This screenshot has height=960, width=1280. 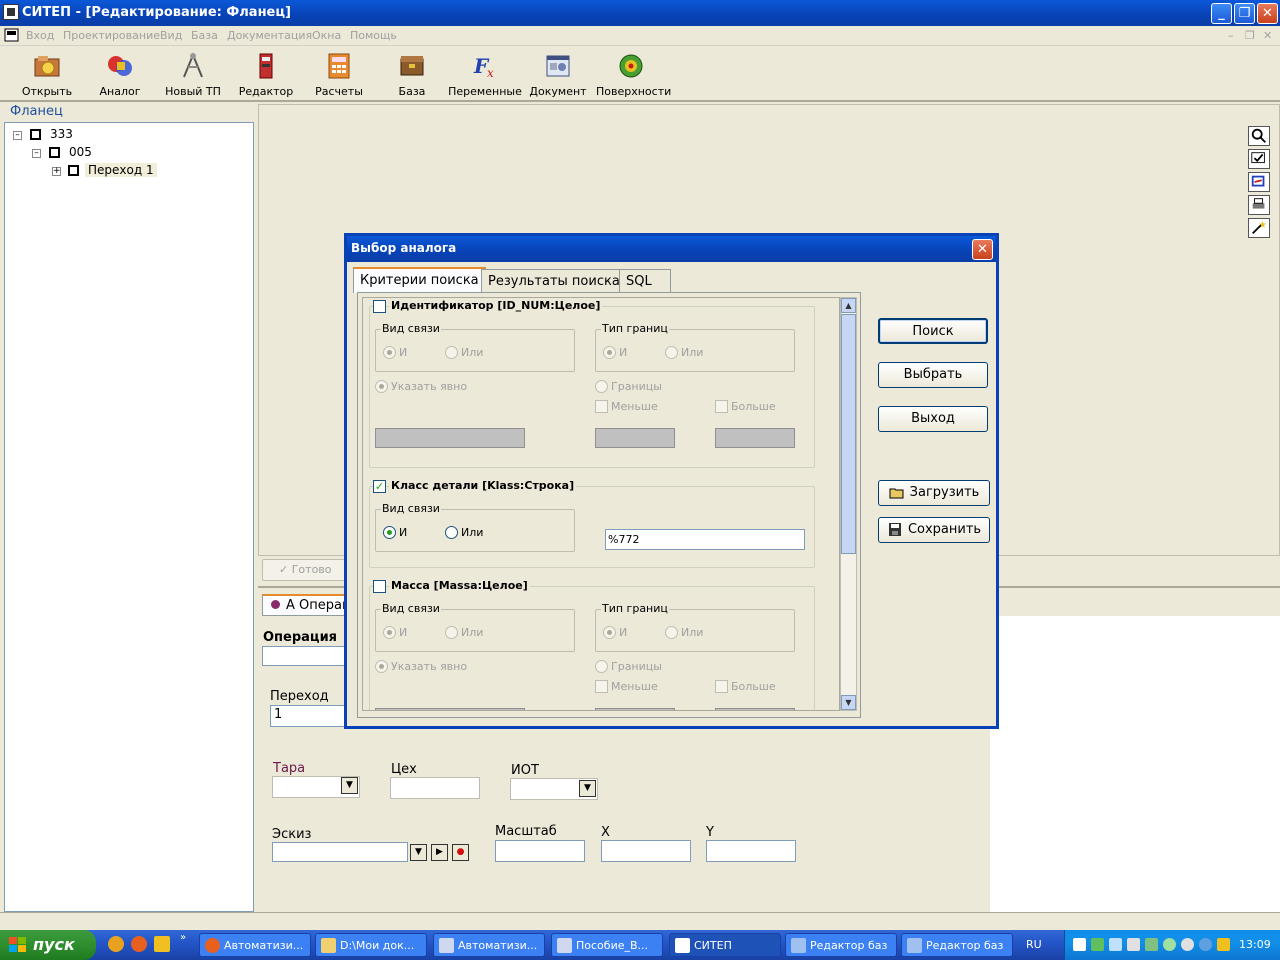 What do you see at coordinates (379, 486) in the screenshot?
I see `klass-checkbox: ✓` at bounding box center [379, 486].